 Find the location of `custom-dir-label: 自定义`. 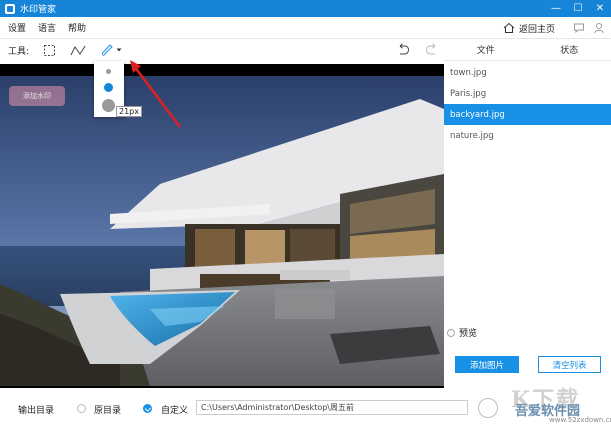

custom-dir-label: 自定义 is located at coordinates (174, 409).